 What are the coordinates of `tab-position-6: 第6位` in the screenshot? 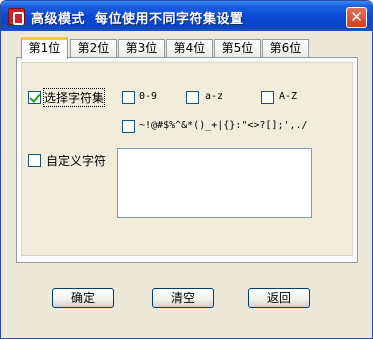 It's located at (285, 48).